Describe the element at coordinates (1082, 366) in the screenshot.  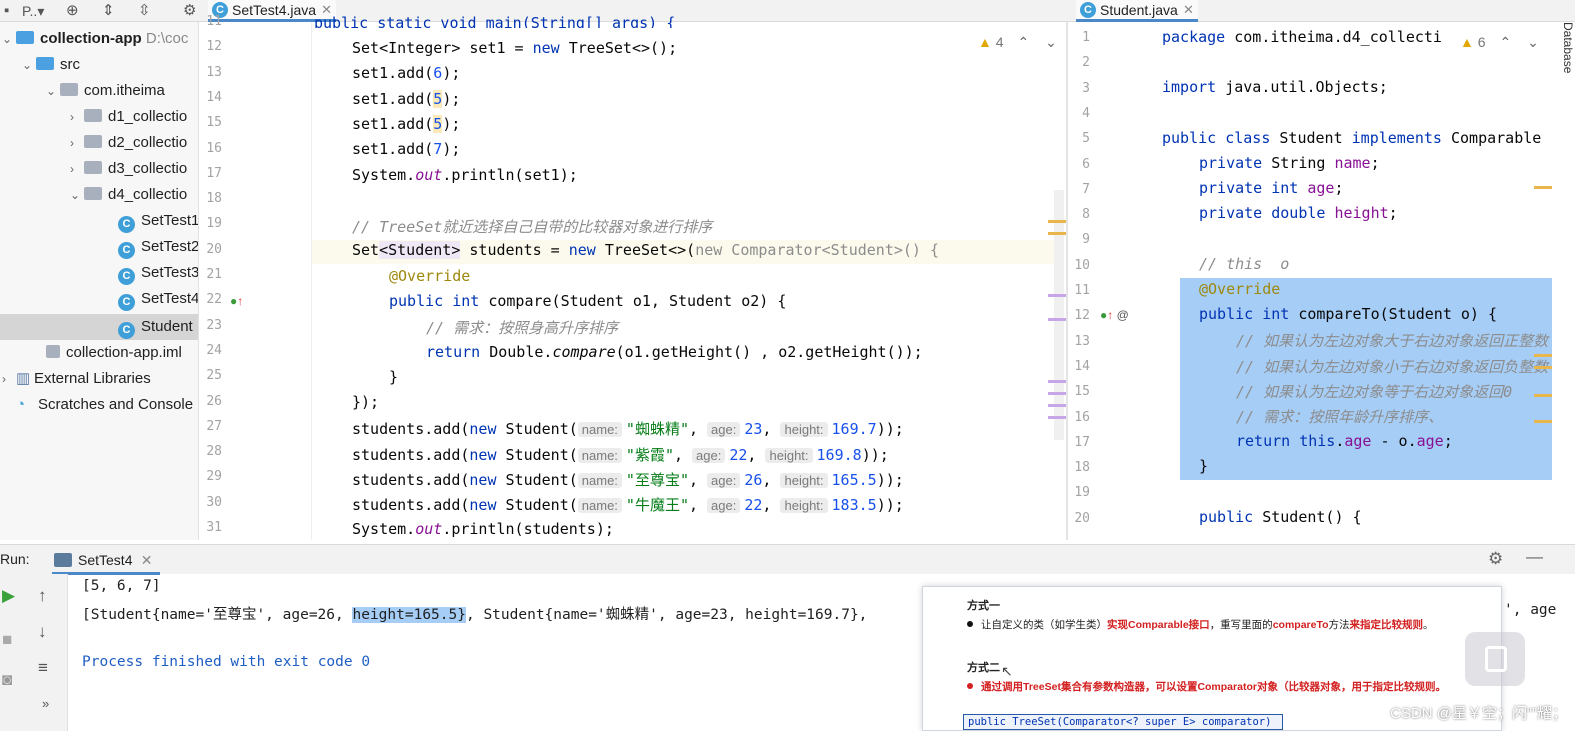
I see `line-number: 14` at that location.